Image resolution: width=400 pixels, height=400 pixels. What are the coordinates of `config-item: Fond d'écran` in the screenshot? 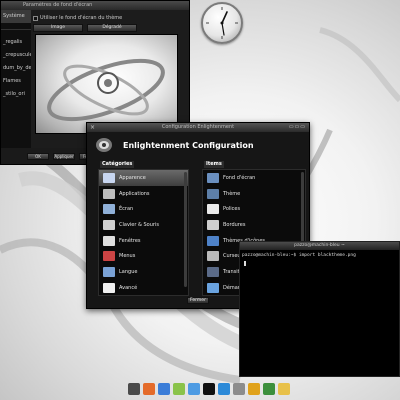 It's located at (254, 178).